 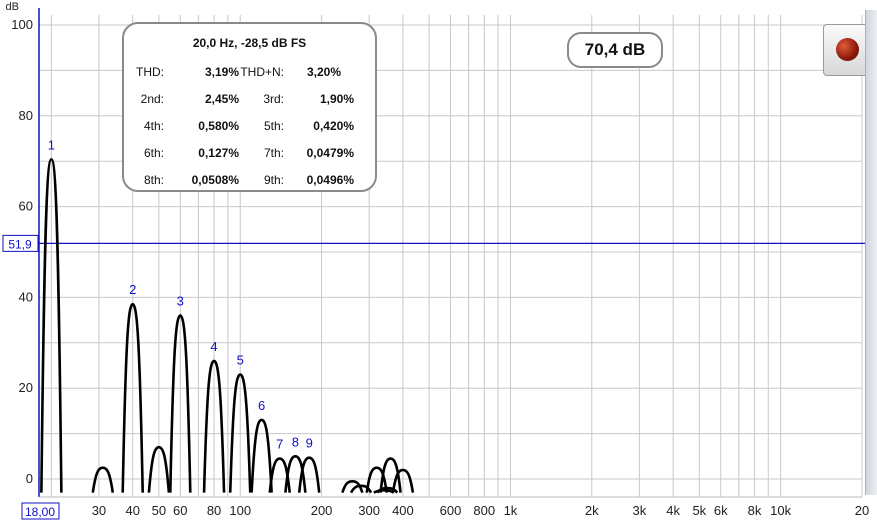 I want to click on stats-label: 8th:, so click(x=153, y=180).